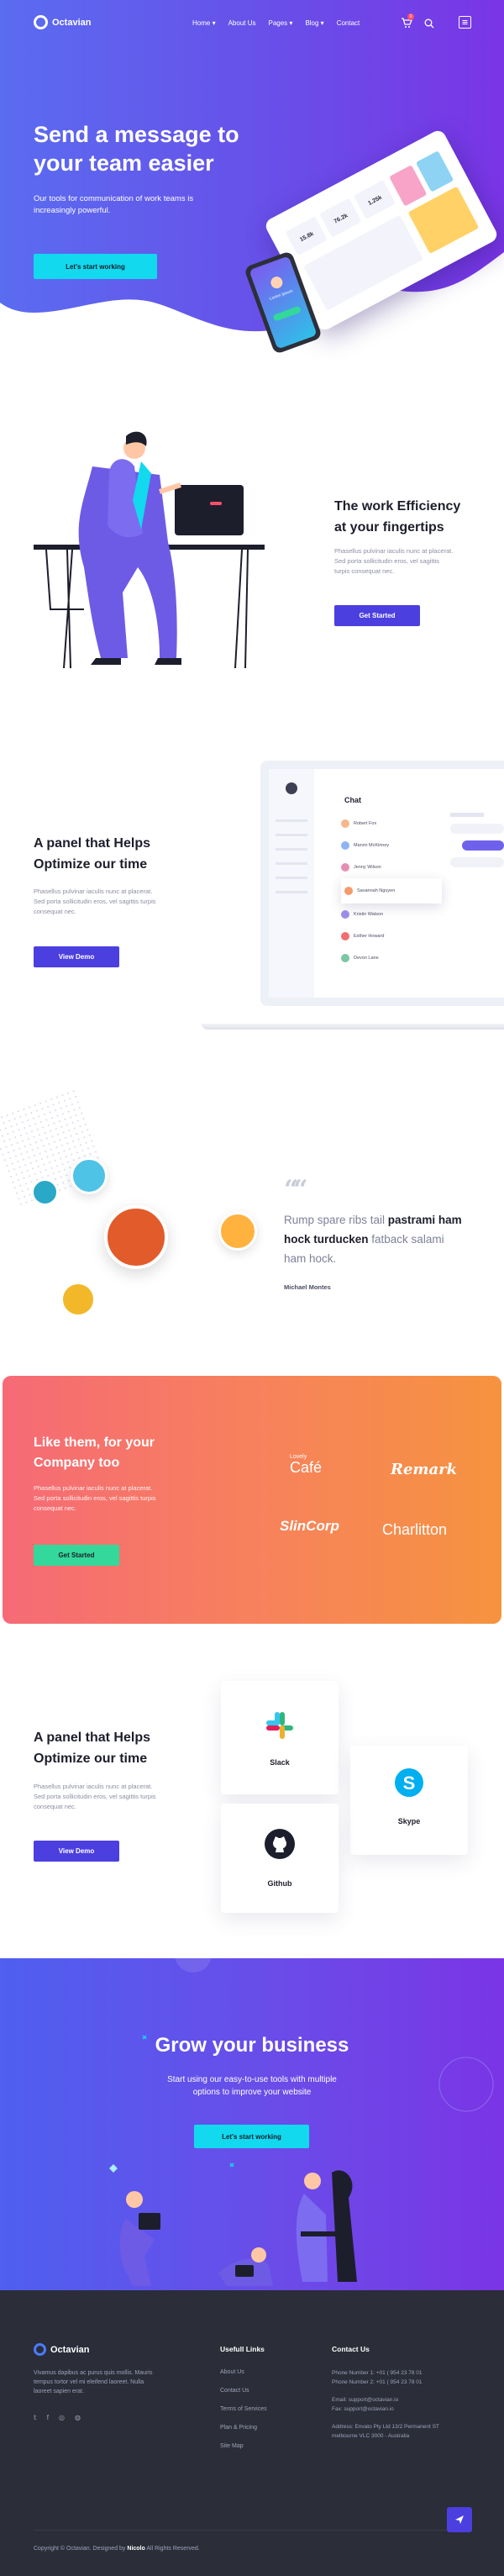 This screenshot has width=504, height=2576. I want to click on laptop-base, so click(353, 1027).